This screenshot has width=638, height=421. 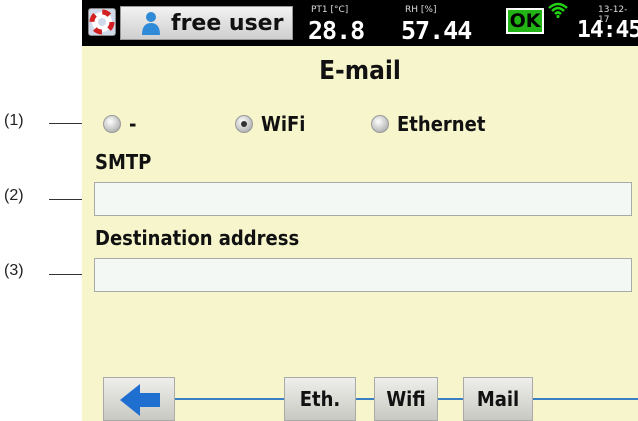 What do you see at coordinates (197, 238) in the screenshot?
I see `destination-address-label: Destination address` at bounding box center [197, 238].